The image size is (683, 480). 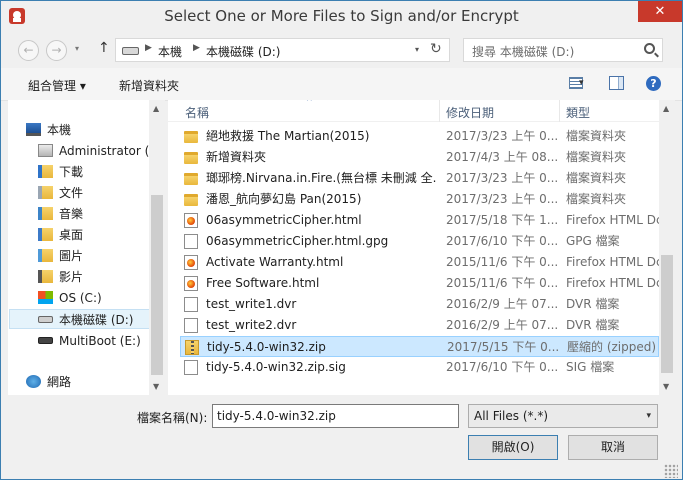 What do you see at coordinates (417, 49) in the screenshot?
I see `address-history-dropdown: ▾` at bounding box center [417, 49].